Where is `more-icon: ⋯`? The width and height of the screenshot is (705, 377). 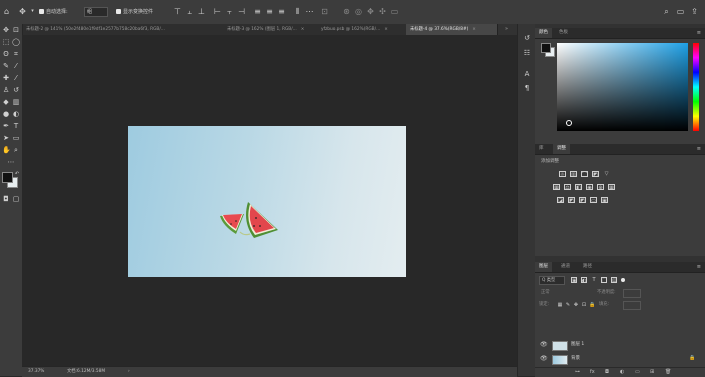
more-icon: ⋯ is located at coordinates (309, 11).